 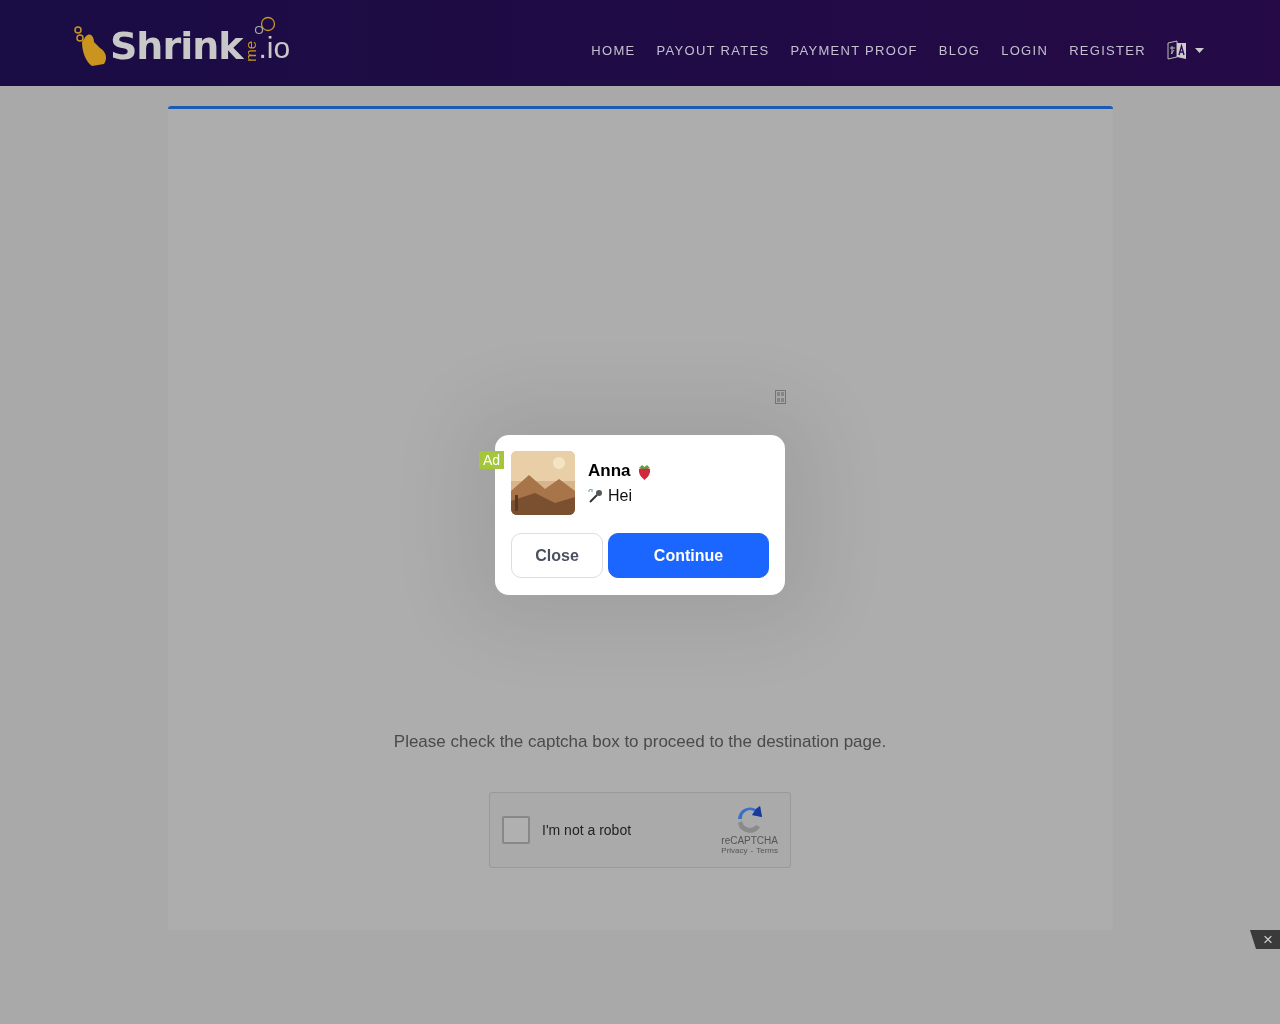 I want to click on grid-icon, so click(x=780, y=397).